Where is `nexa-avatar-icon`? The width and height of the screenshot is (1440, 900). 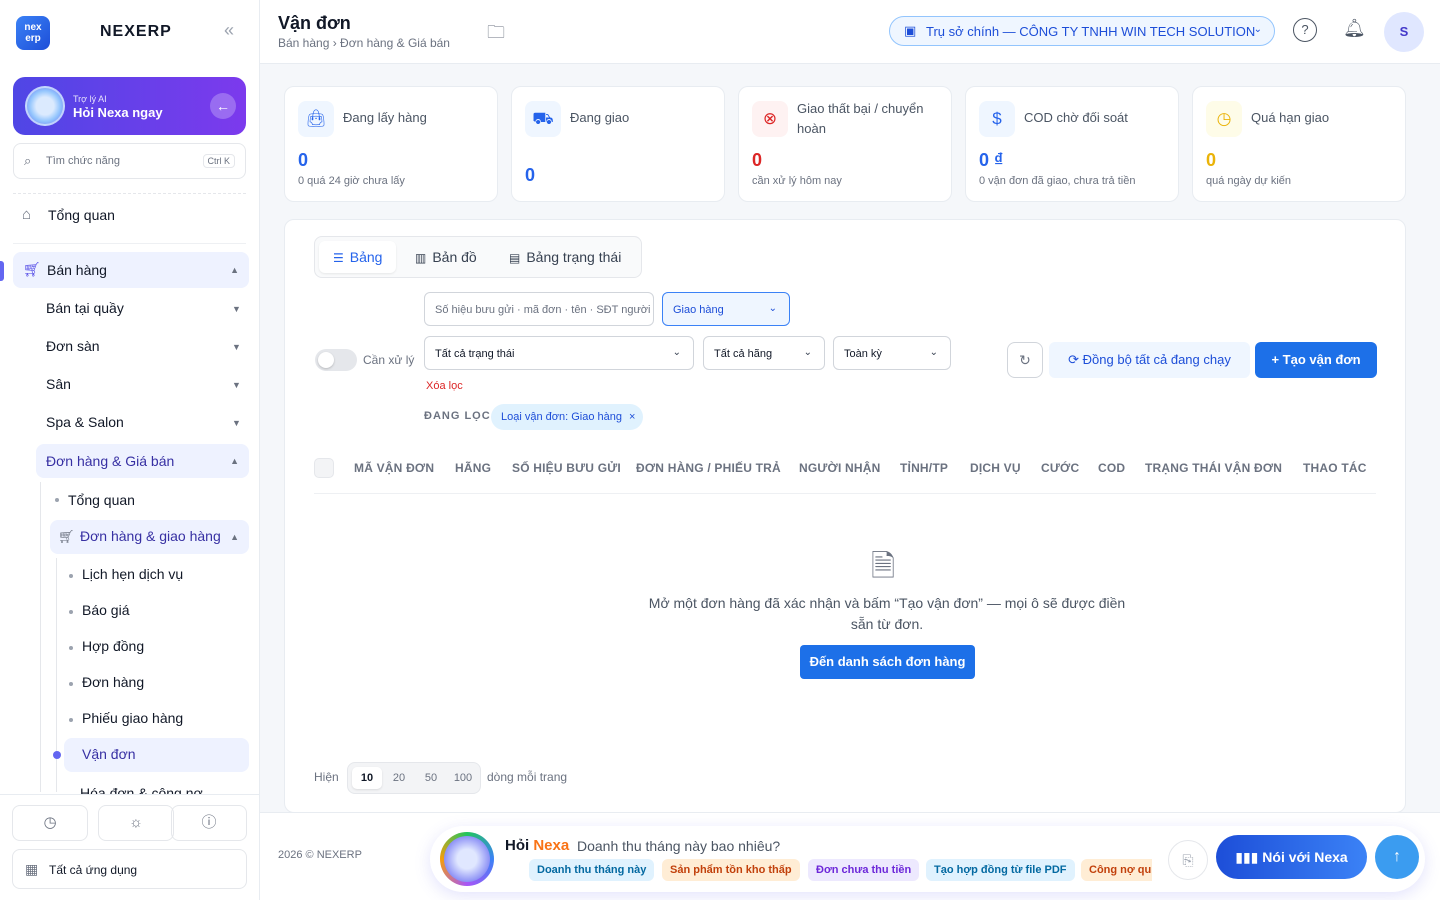 nexa-avatar-icon is located at coordinates (467, 859).